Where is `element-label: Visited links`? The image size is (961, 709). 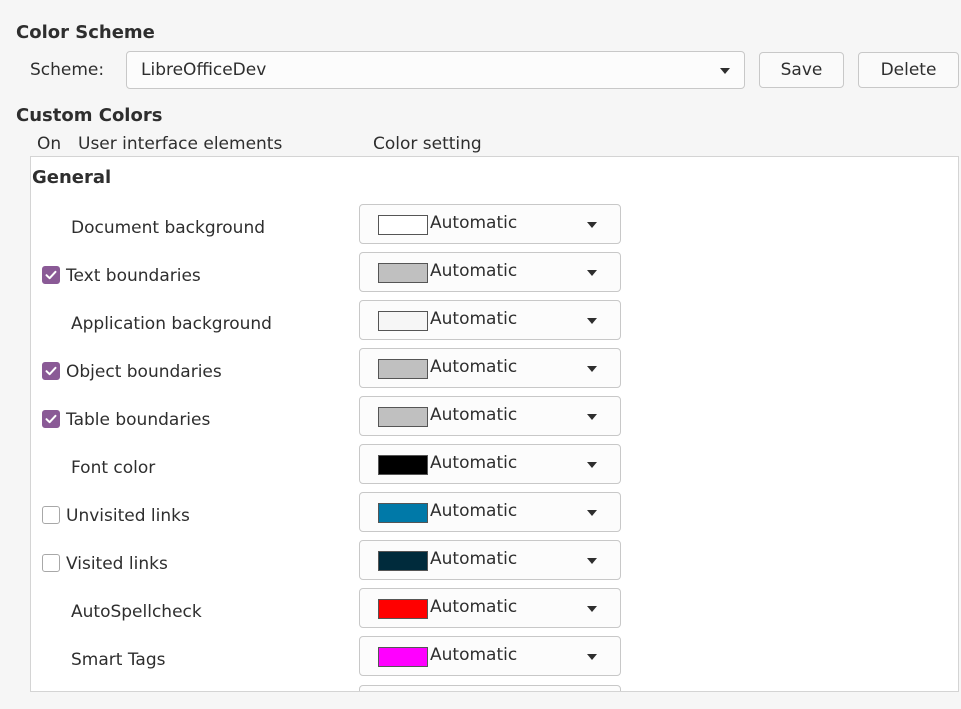
element-label: Visited links is located at coordinates (117, 564).